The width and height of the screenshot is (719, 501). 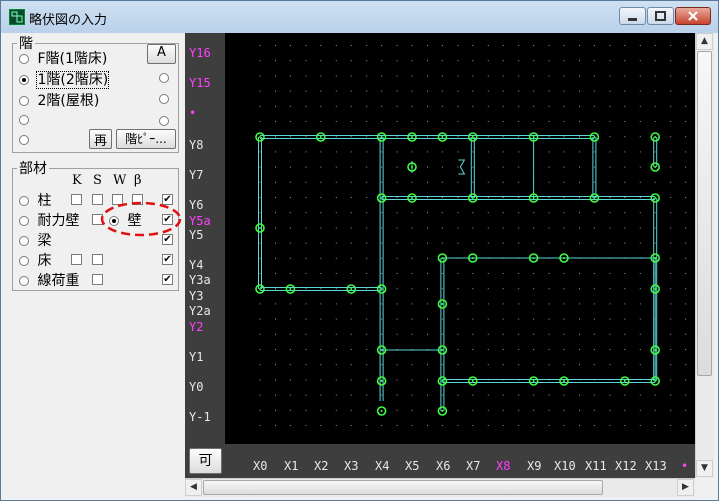 I want to click on scroll-up-arrow: ▲, so click(x=704, y=41).